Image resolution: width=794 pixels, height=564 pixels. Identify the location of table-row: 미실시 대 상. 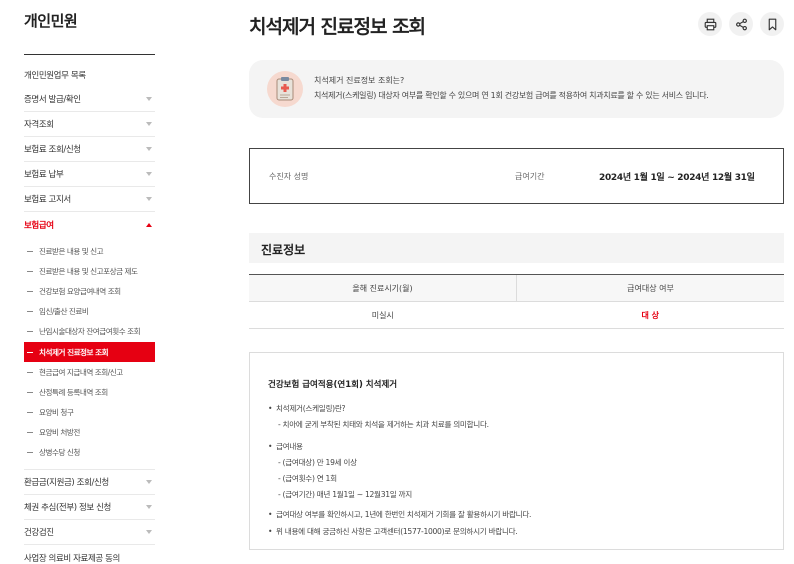
(516, 315).